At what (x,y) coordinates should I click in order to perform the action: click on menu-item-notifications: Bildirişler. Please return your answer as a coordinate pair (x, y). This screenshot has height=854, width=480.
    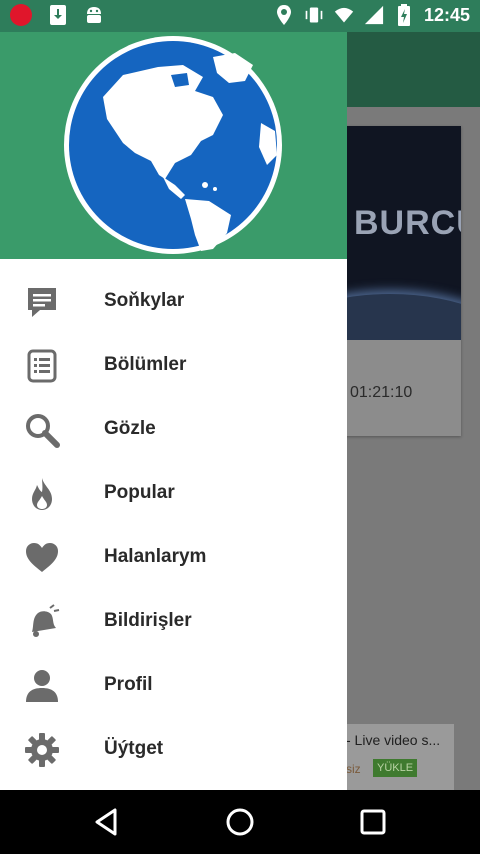
    Looking at the image, I should click on (173, 622).